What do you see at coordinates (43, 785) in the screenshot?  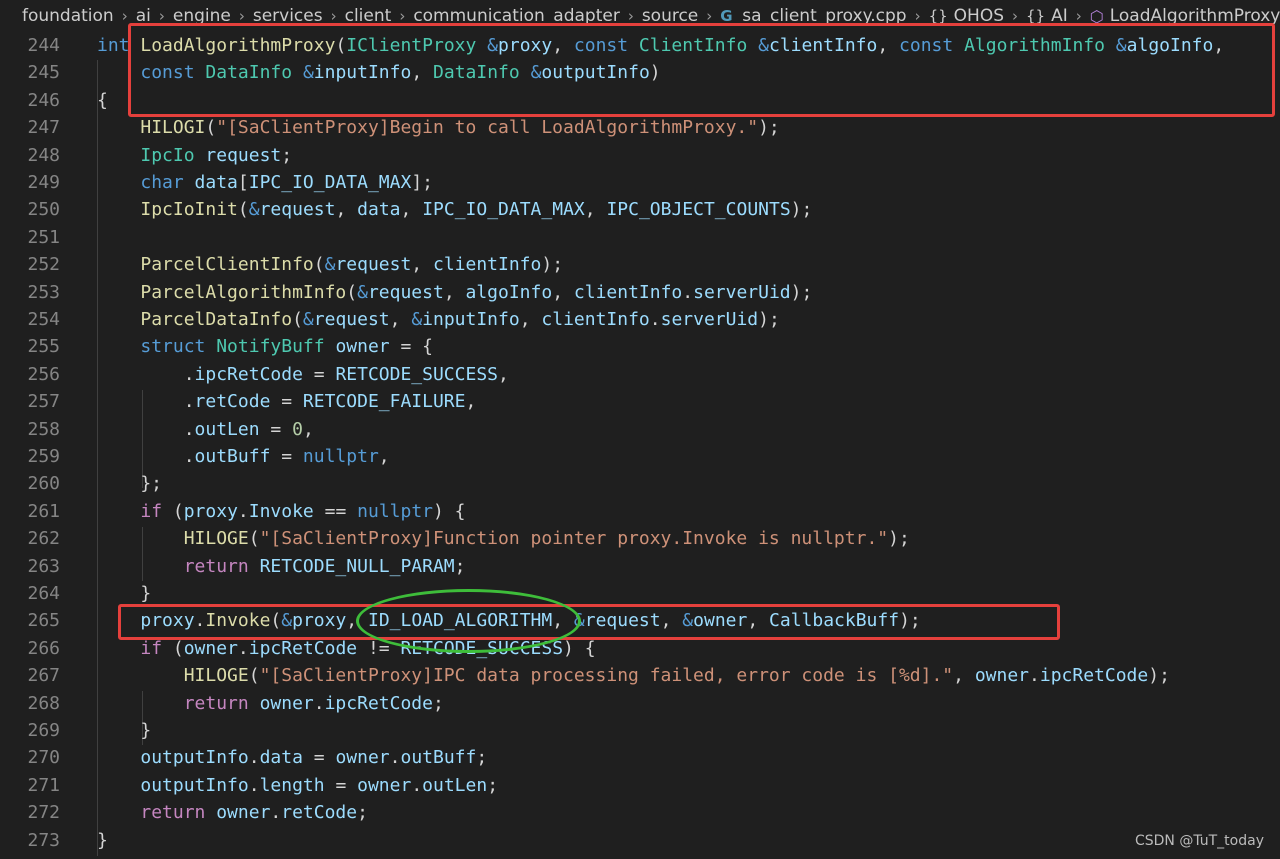 I see `line-number: 271` at bounding box center [43, 785].